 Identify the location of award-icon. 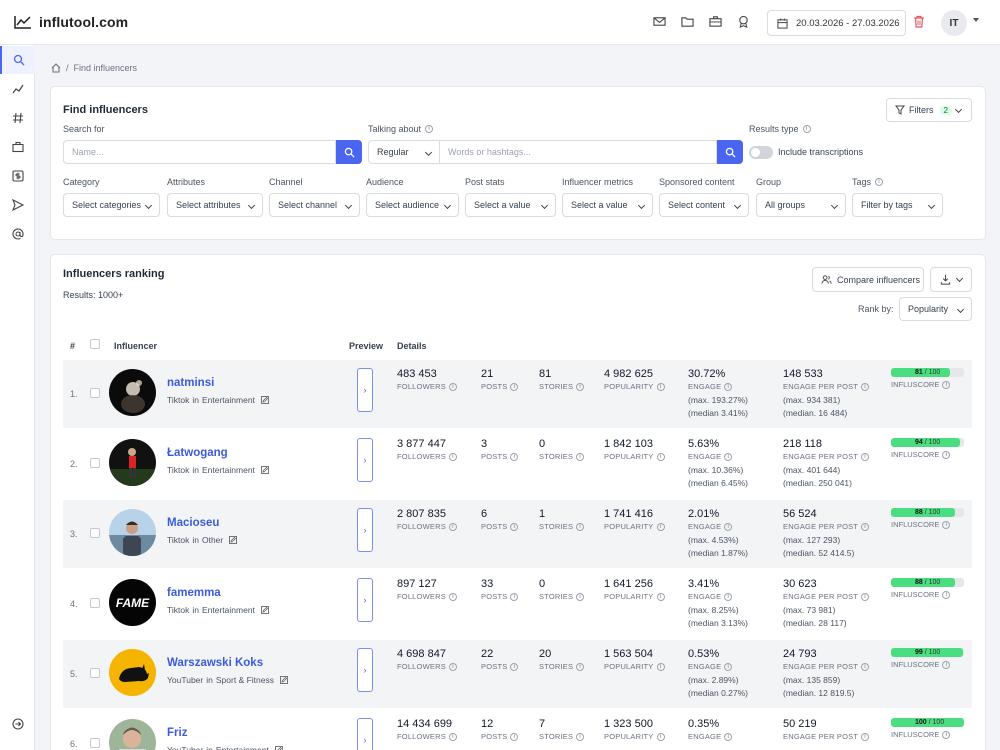
(743, 21).